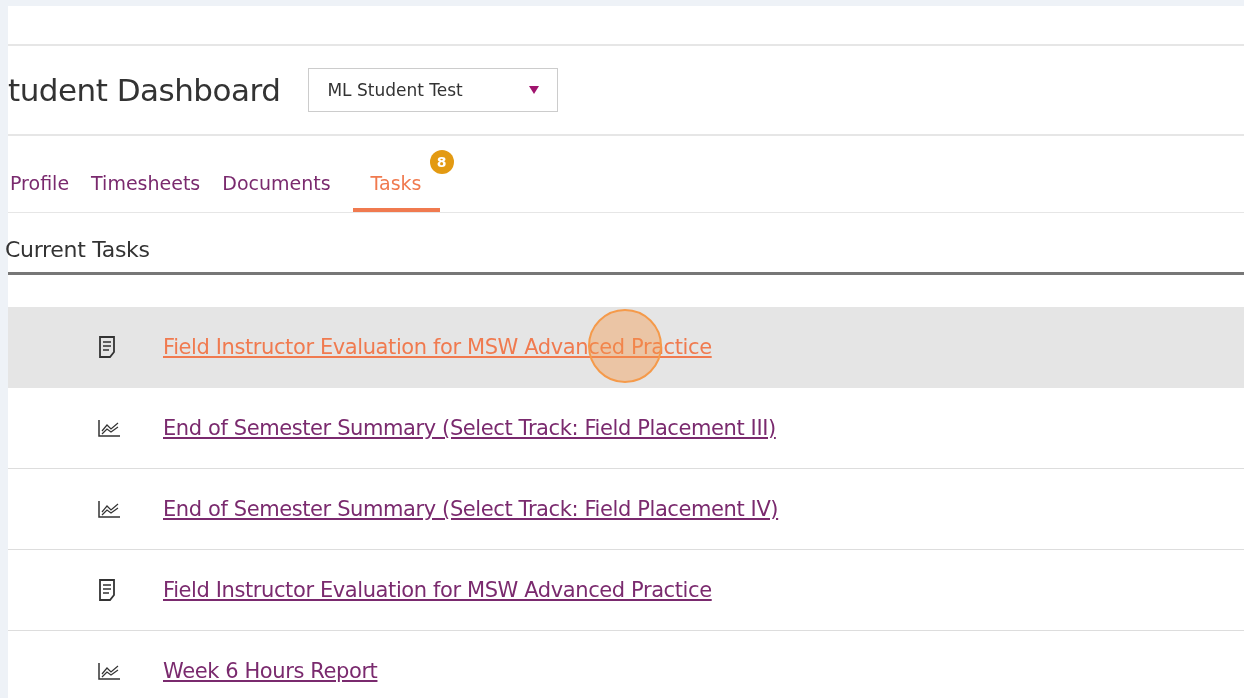  Describe the element at coordinates (471, 509) in the screenshot. I see `task-link: End of Semester Summary (Select Track: Field Placement IV)` at that location.